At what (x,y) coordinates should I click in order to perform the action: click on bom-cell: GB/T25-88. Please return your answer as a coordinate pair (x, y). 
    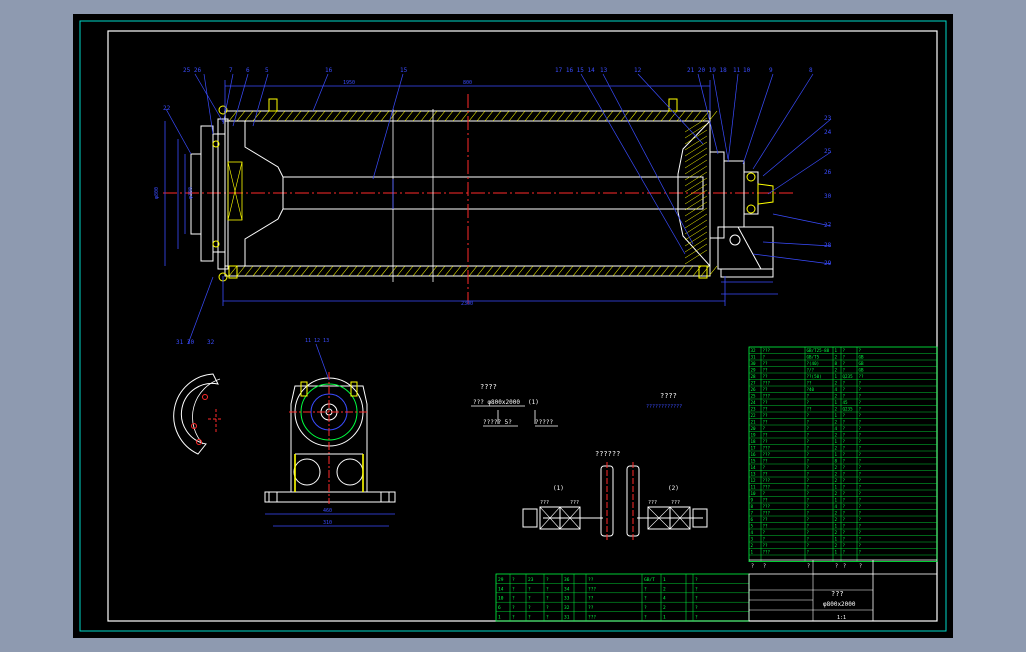
    Looking at the image, I should click on (818, 350).